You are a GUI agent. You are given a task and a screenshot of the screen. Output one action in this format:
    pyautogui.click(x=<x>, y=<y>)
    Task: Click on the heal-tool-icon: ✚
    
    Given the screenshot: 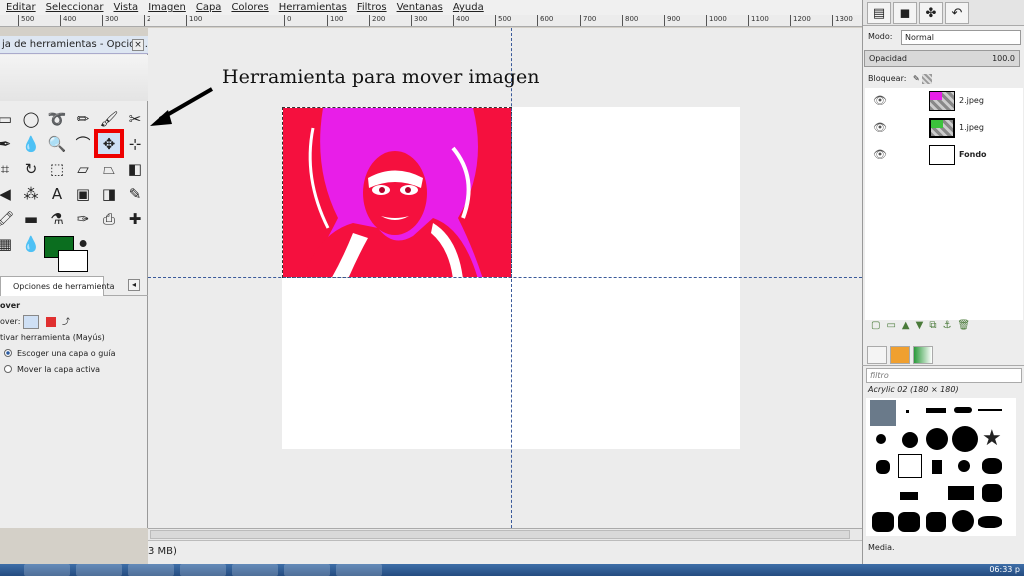 What is the action you would take?
    pyautogui.click(x=135, y=218)
    